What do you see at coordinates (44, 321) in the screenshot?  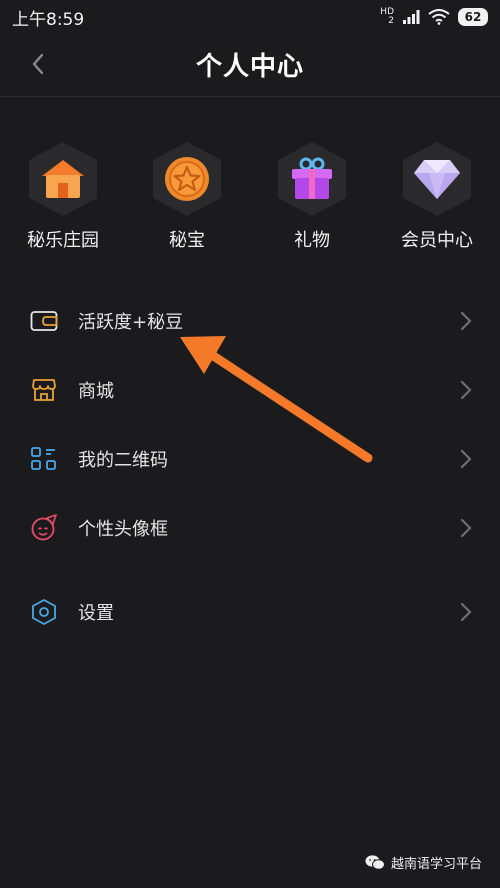 I see `wallet-icon` at bounding box center [44, 321].